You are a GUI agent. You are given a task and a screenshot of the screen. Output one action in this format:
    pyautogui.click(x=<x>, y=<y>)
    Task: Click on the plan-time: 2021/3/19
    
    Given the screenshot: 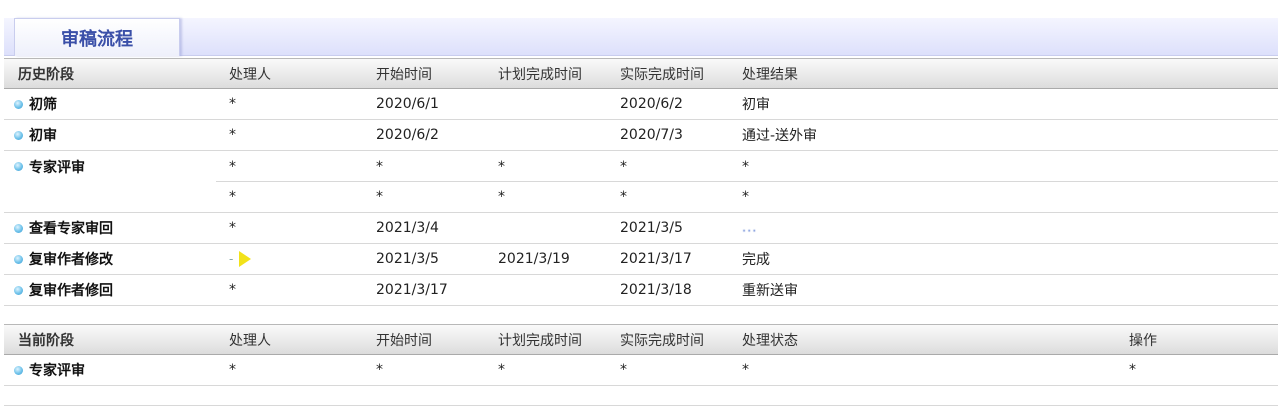 What is the action you would take?
    pyautogui.click(x=534, y=259)
    